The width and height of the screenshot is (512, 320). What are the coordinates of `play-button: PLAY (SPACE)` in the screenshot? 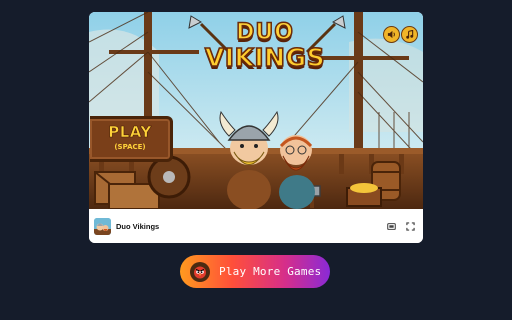 It's located at (131, 139).